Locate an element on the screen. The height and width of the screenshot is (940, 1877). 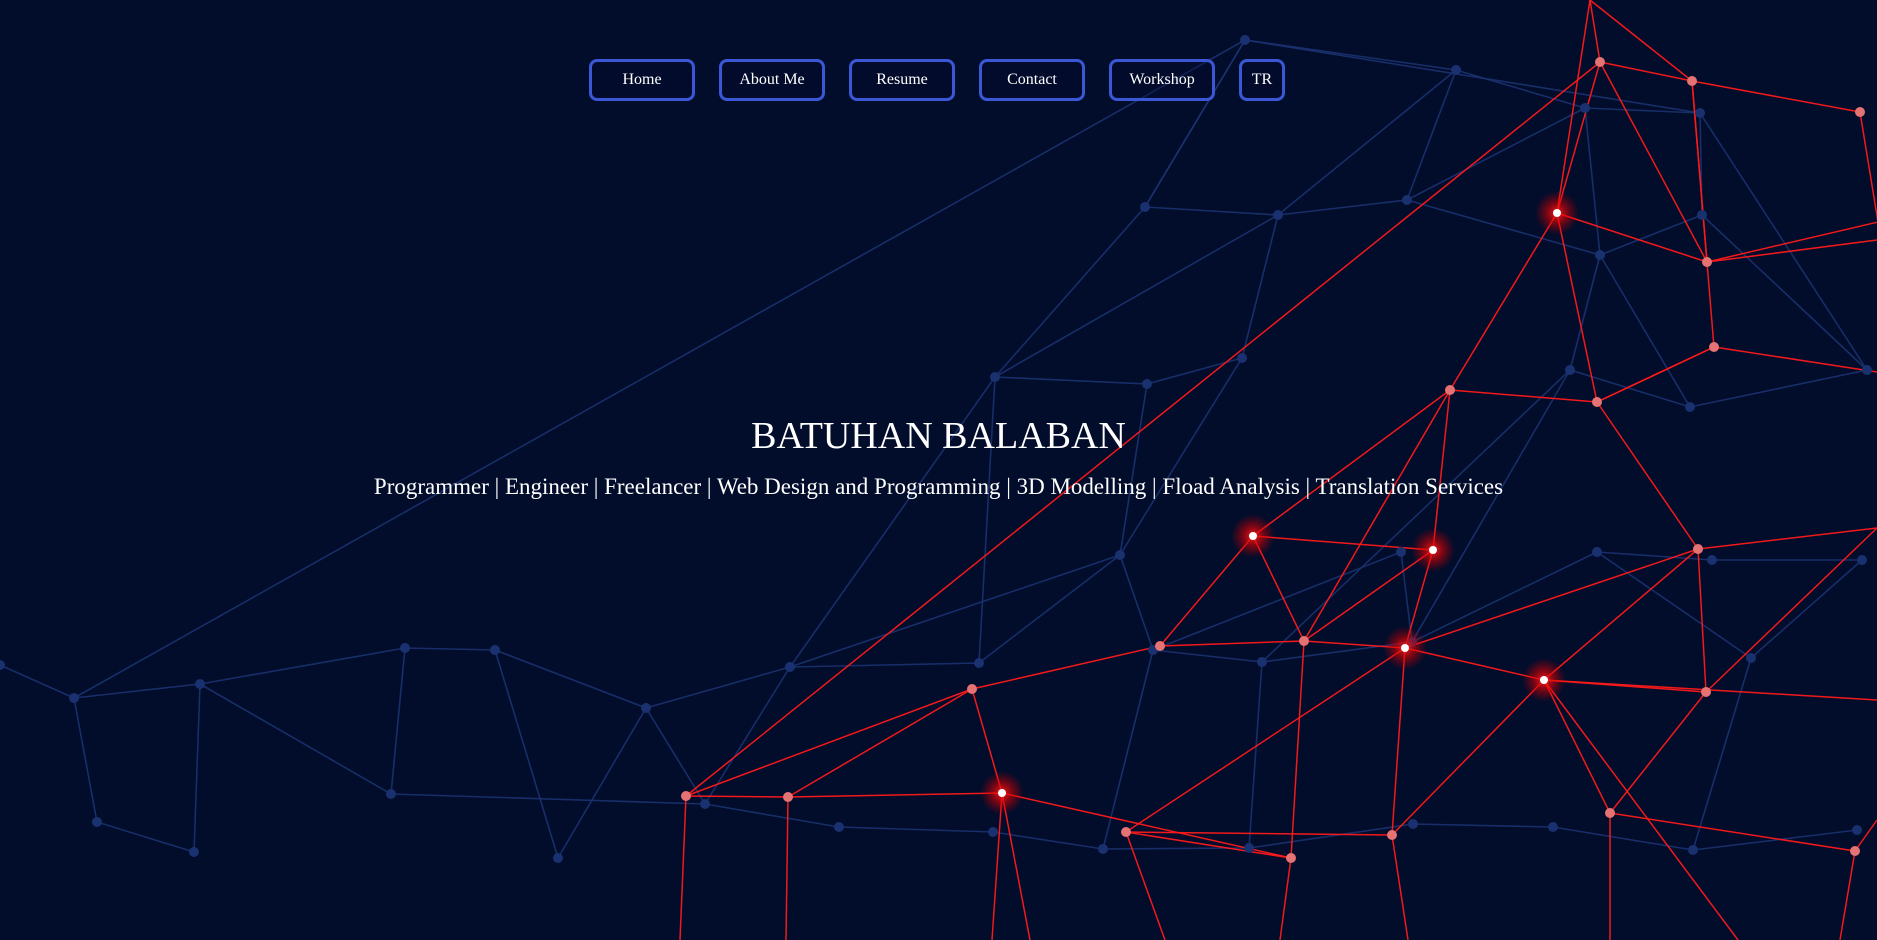
nav-about-me-button: About Me is located at coordinates (772, 80).